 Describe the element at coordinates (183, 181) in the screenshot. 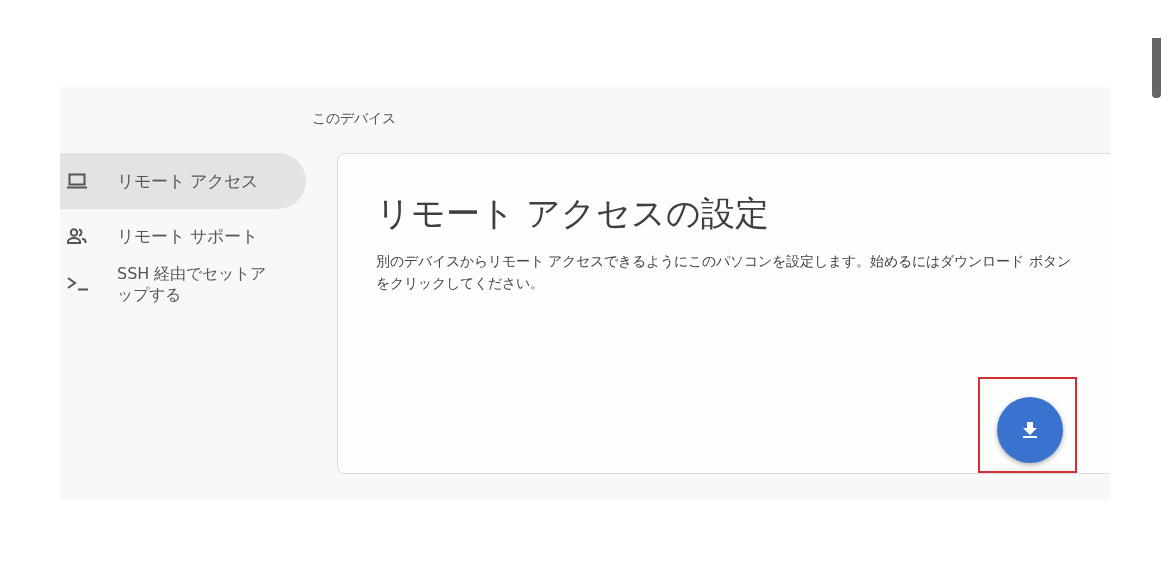

I see `sidebar-item: リモート アクセス` at that location.